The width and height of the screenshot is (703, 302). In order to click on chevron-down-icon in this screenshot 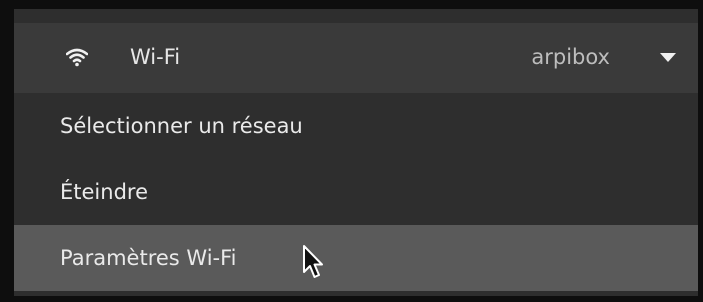, I will do `click(668, 58)`.